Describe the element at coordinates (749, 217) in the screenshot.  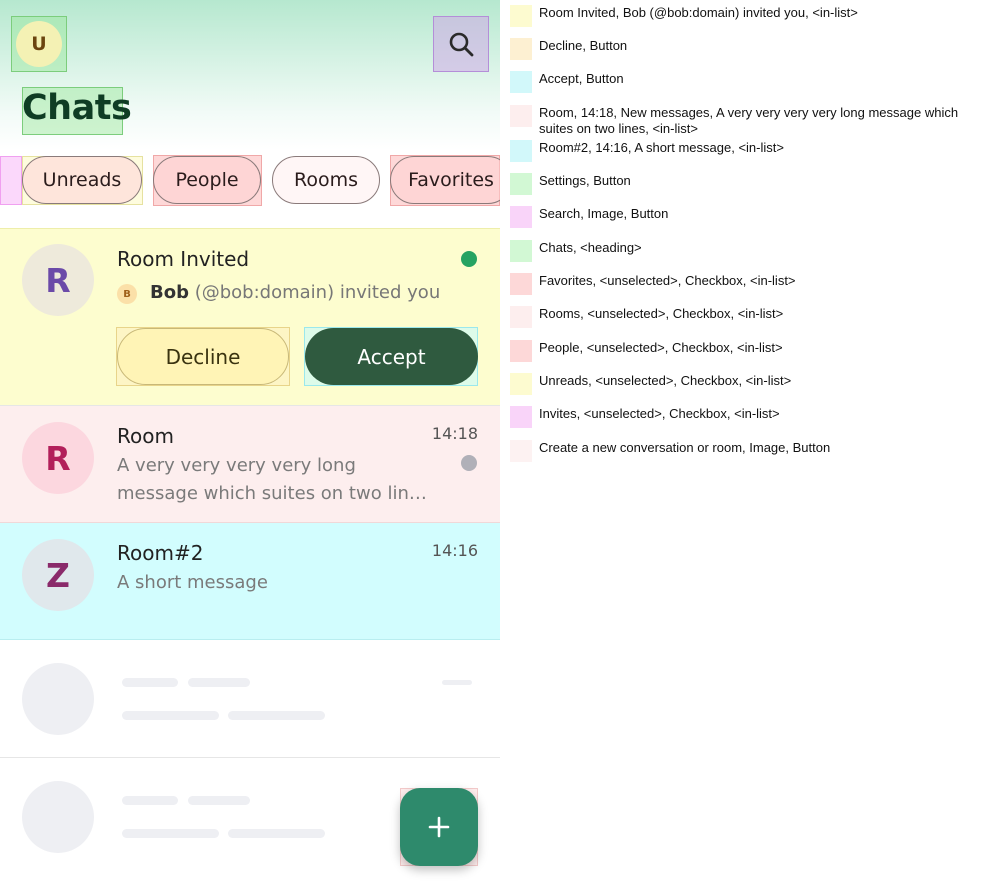
I see `legend-item: Search, Image, Button` at that location.